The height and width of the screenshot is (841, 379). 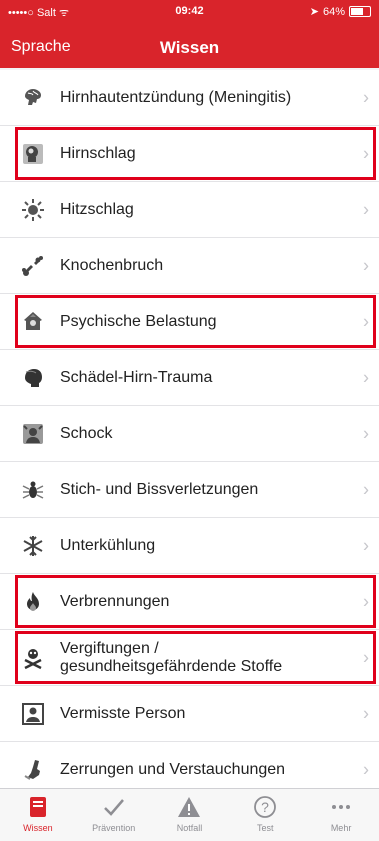 I want to click on list-item-label: Verbrennungen, so click(x=115, y=601).